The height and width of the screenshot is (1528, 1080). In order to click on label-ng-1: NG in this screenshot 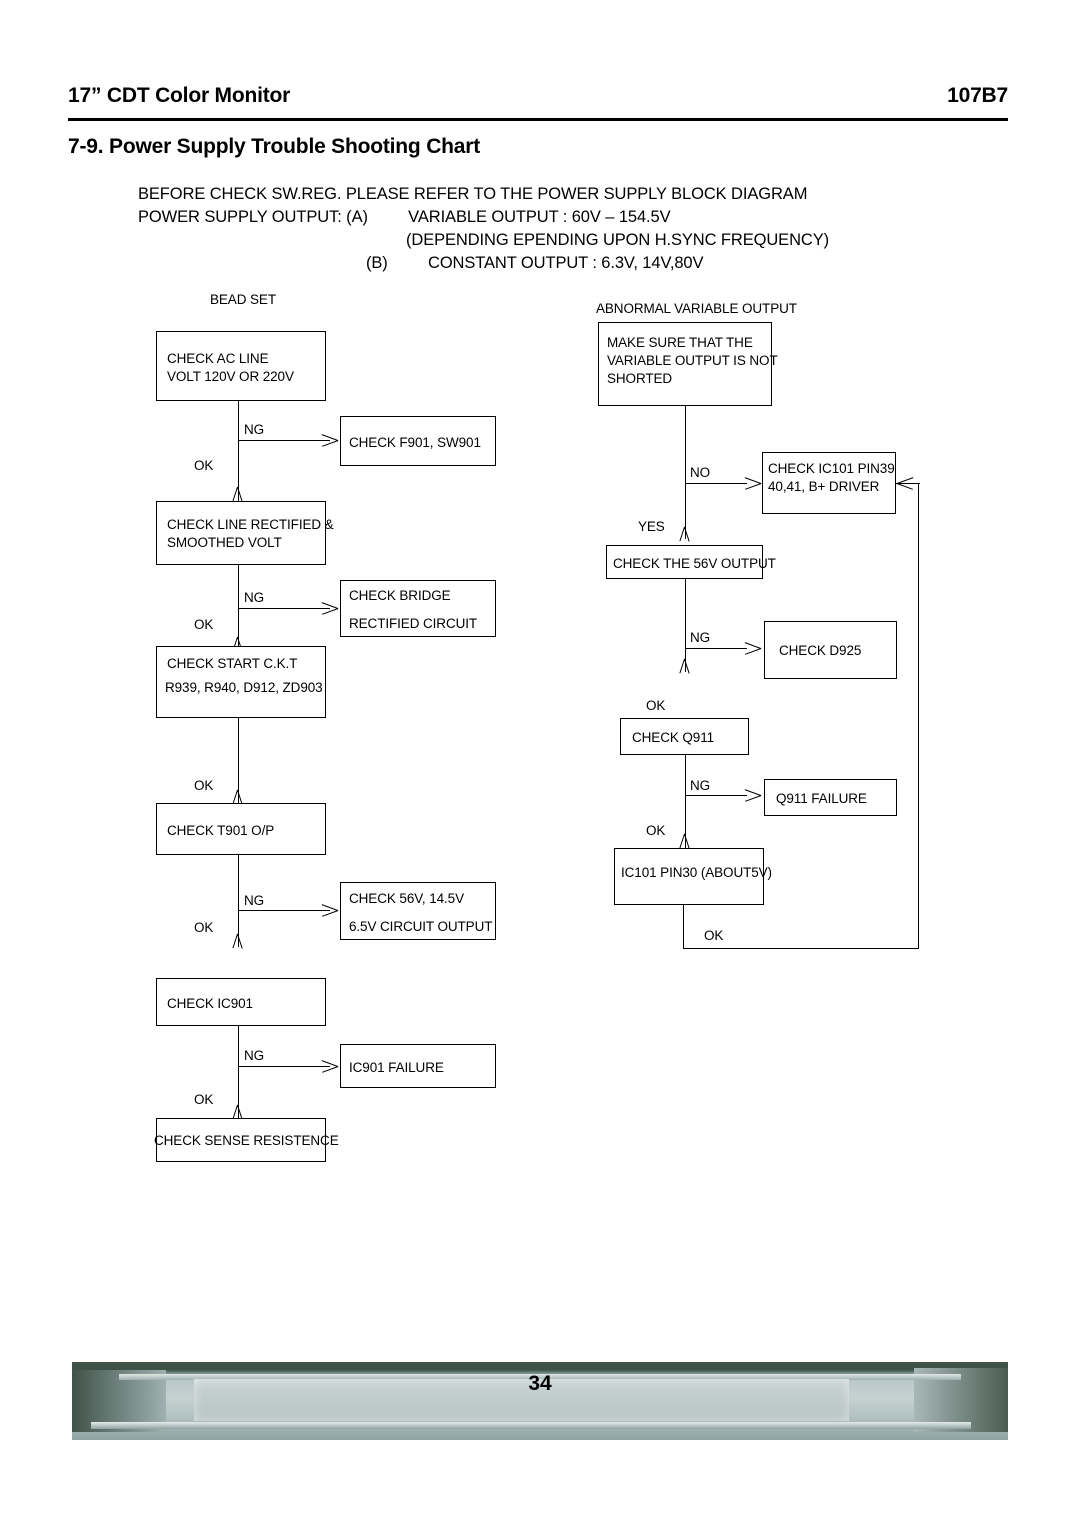, I will do `click(254, 429)`.